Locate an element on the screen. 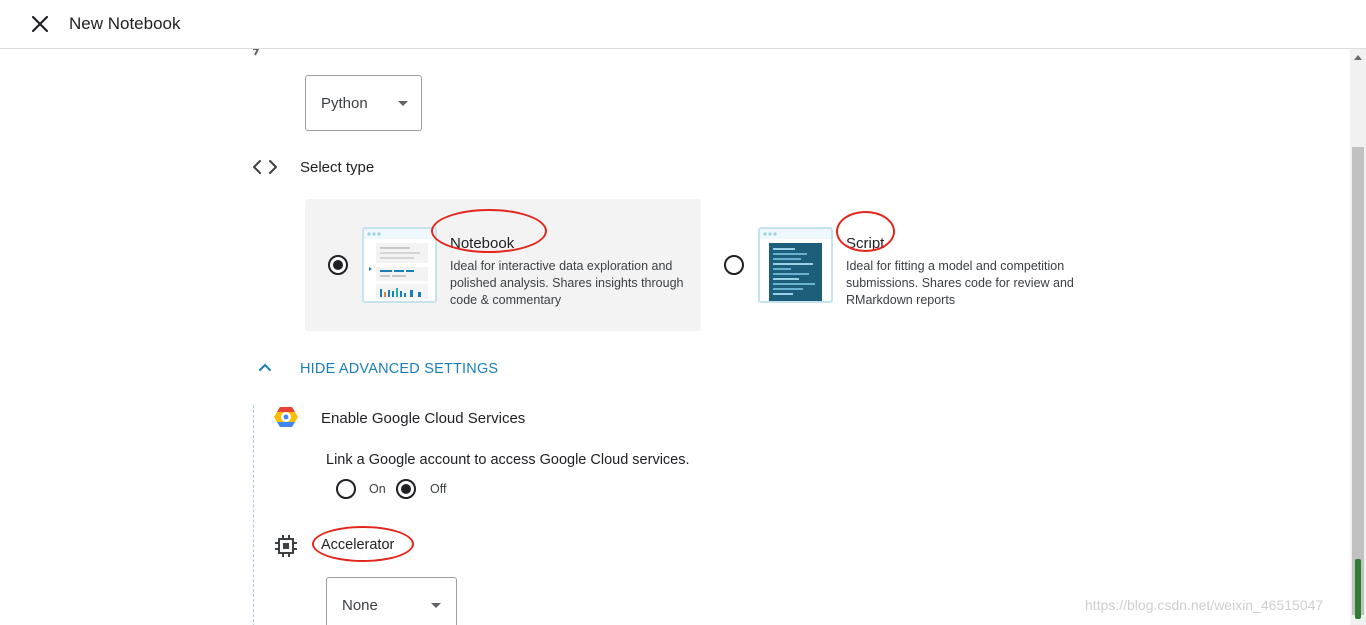 The width and height of the screenshot is (1366, 625). cloud-off-label: Off is located at coordinates (438, 489).